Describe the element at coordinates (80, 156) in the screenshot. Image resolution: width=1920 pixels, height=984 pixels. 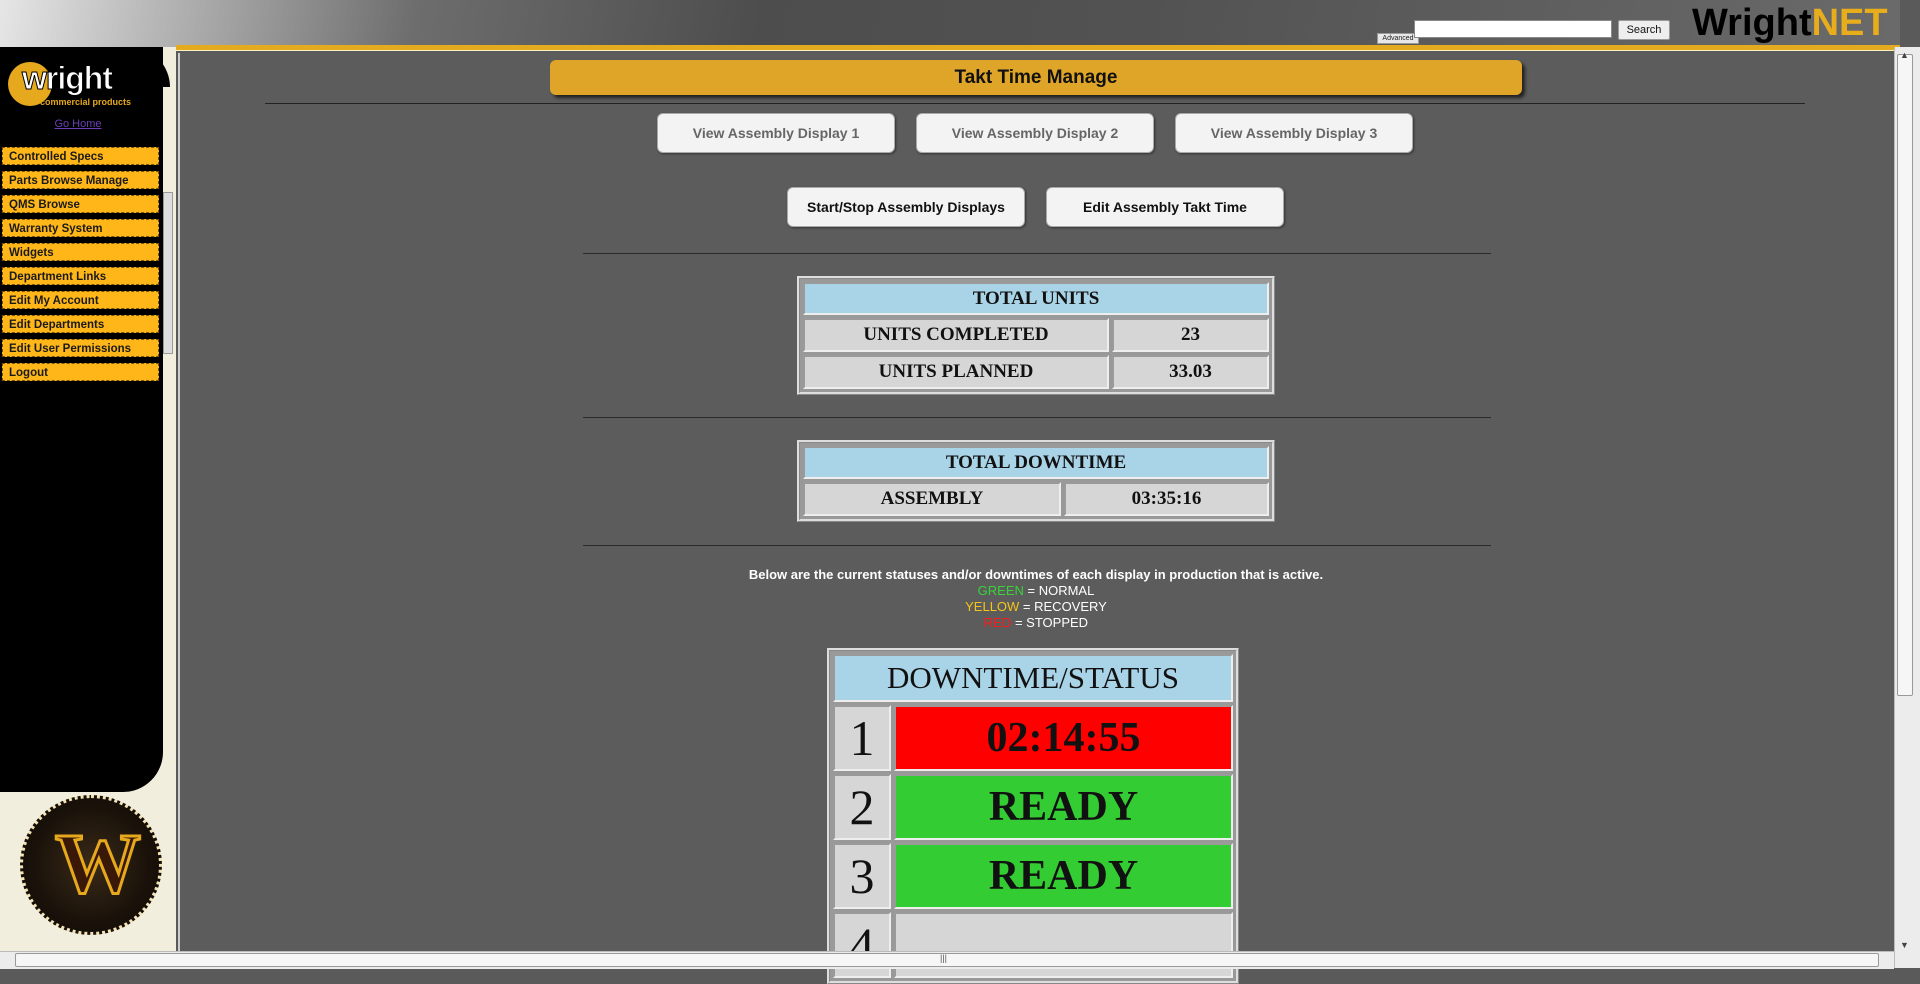
I see `sidebar-item-controlled-specs: Controlled Specs` at that location.